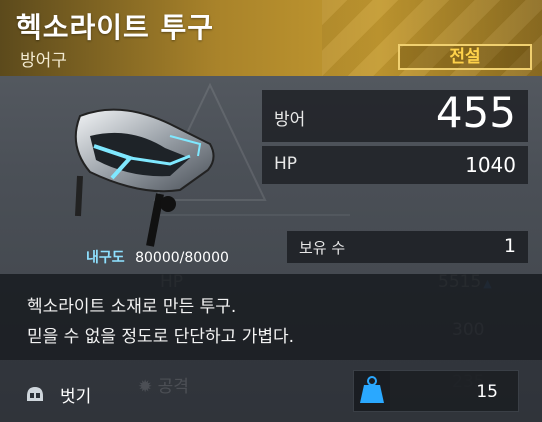 Image resolution: width=542 pixels, height=422 pixels. I want to click on owned-label: 보유 수, so click(322, 248).